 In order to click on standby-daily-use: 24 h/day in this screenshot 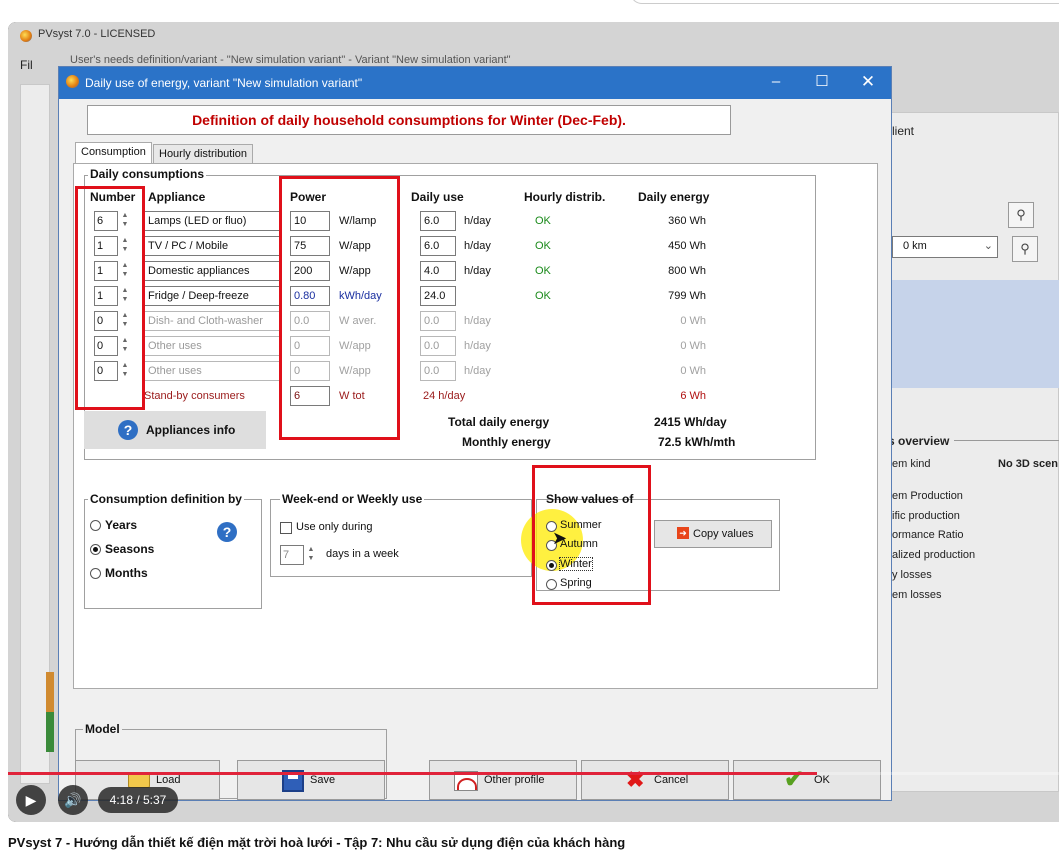, I will do `click(444, 396)`.